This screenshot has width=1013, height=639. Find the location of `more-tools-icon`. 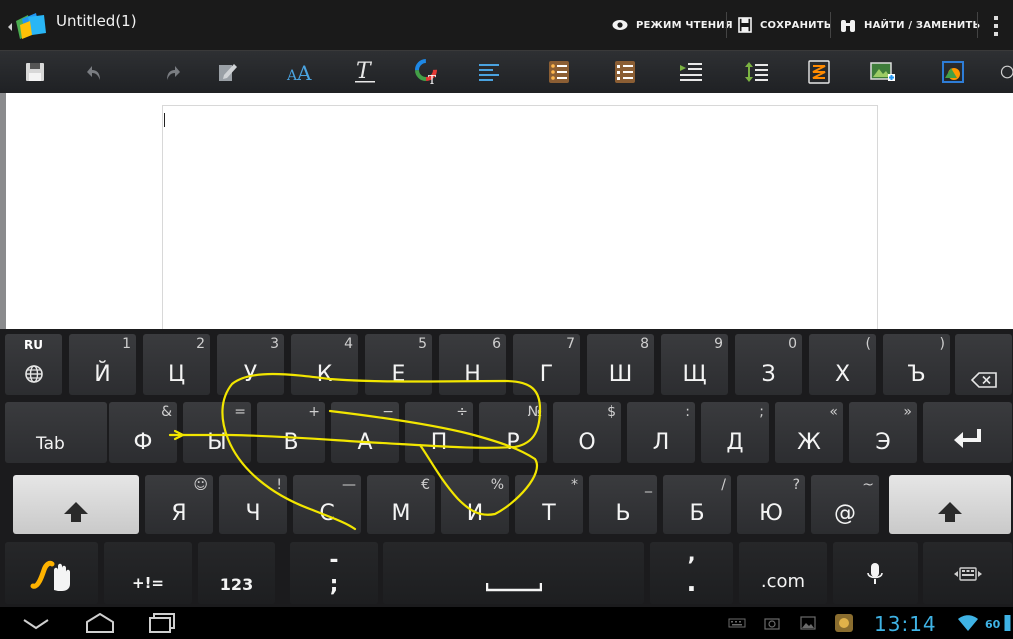

more-tools-icon is located at coordinates (1005, 72).